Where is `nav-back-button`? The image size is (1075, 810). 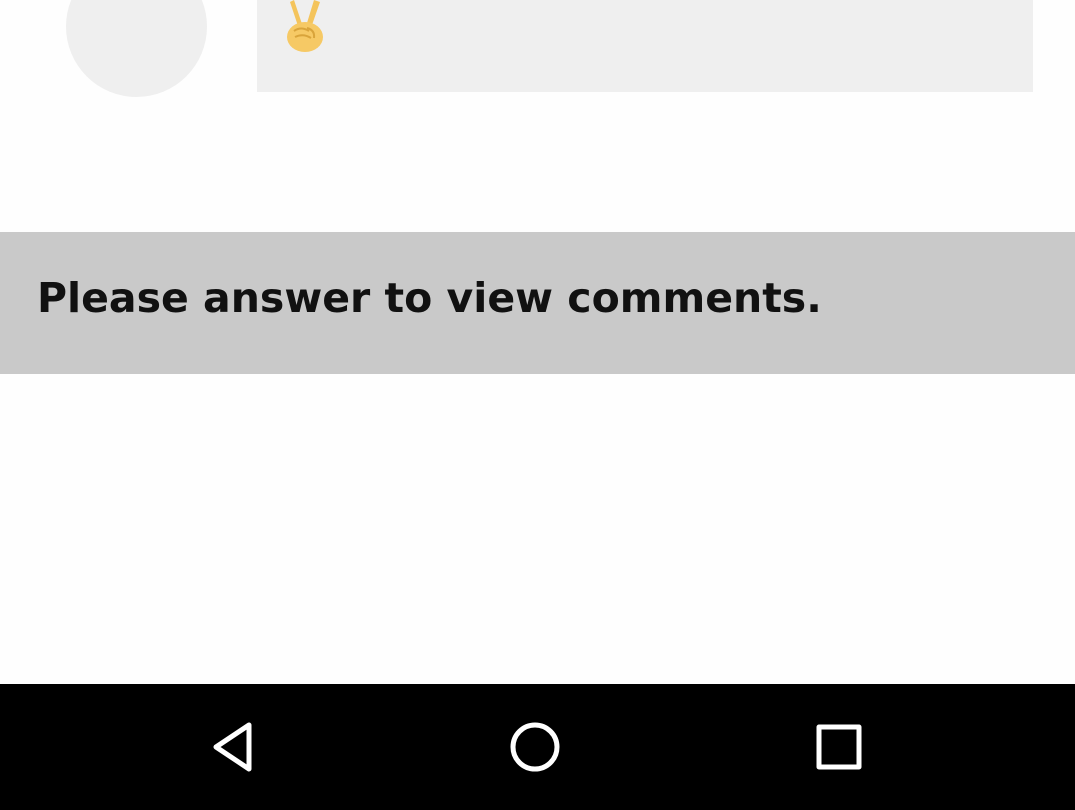 nav-back-button is located at coordinates (233, 747).